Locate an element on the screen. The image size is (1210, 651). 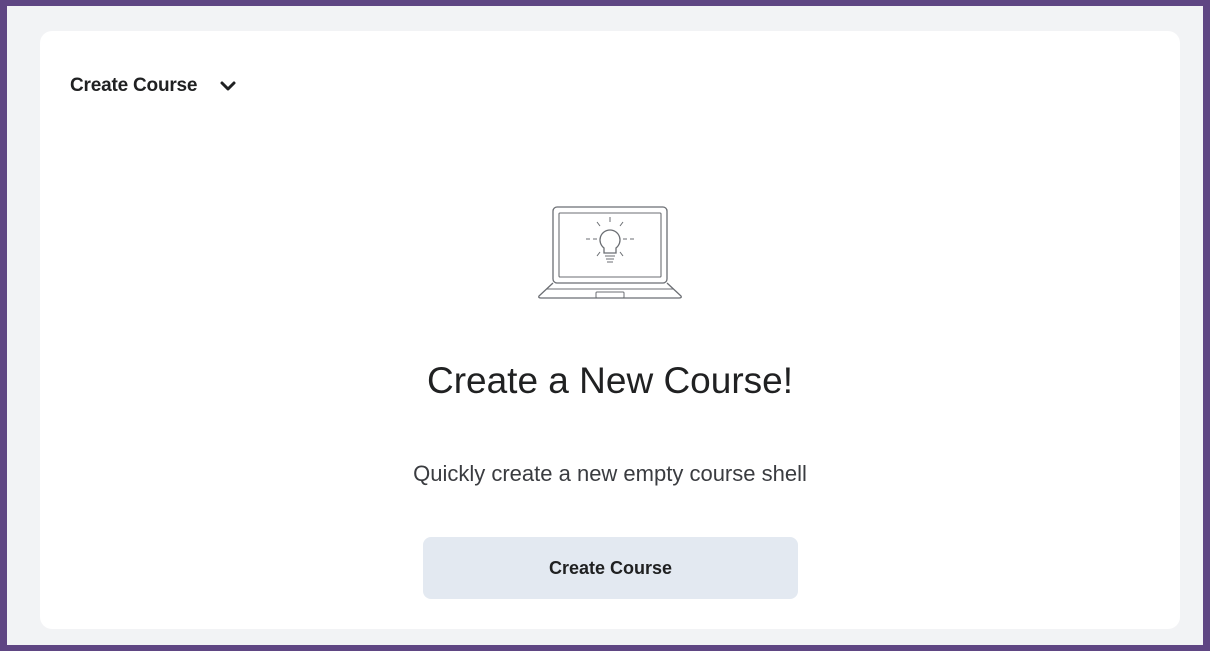
empty-state-heading: Create a New Course! is located at coordinates (610, 380).